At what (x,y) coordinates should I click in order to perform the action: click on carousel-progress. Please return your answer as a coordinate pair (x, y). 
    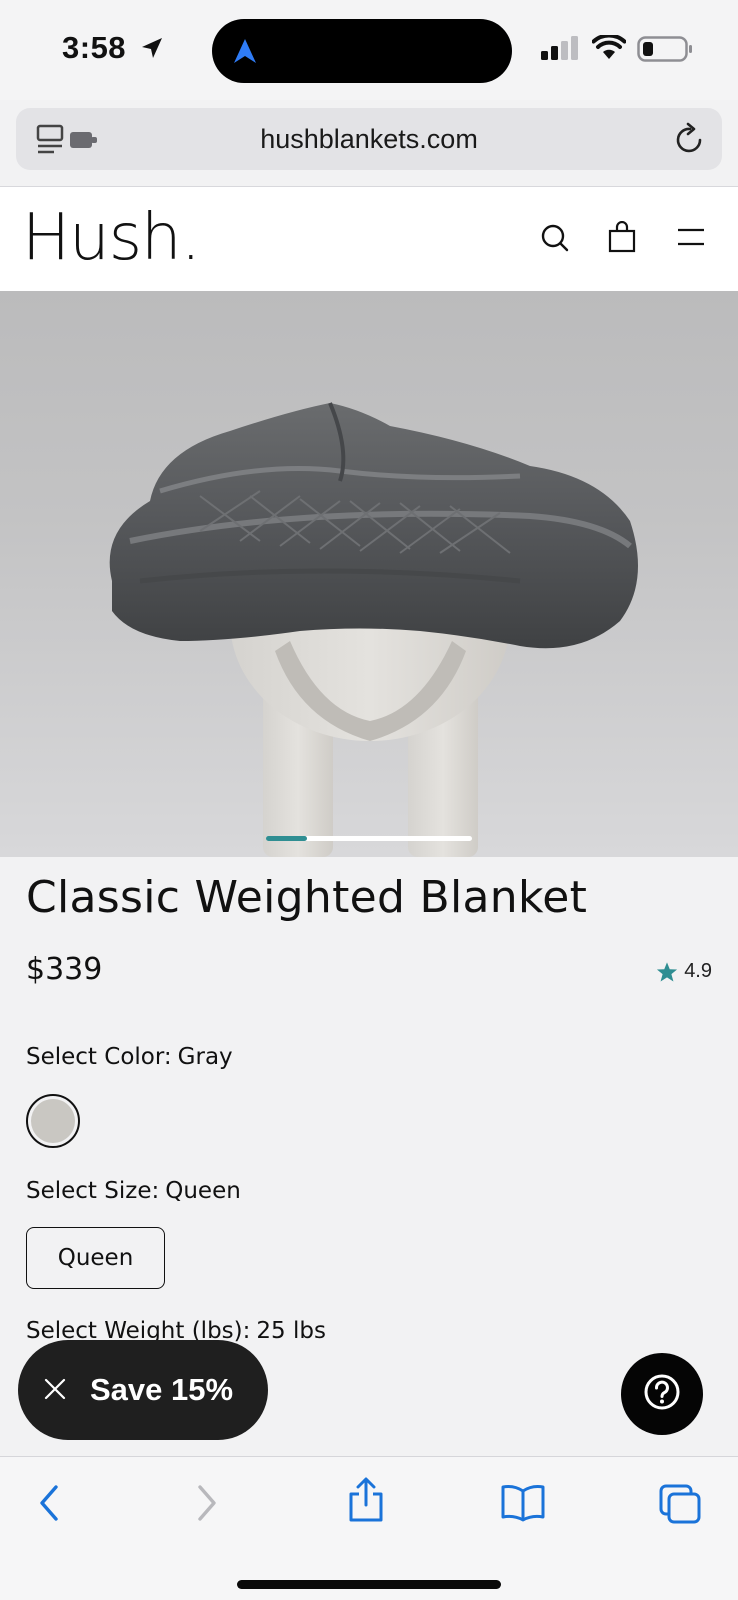
    Looking at the image, I should click on (369, 838).